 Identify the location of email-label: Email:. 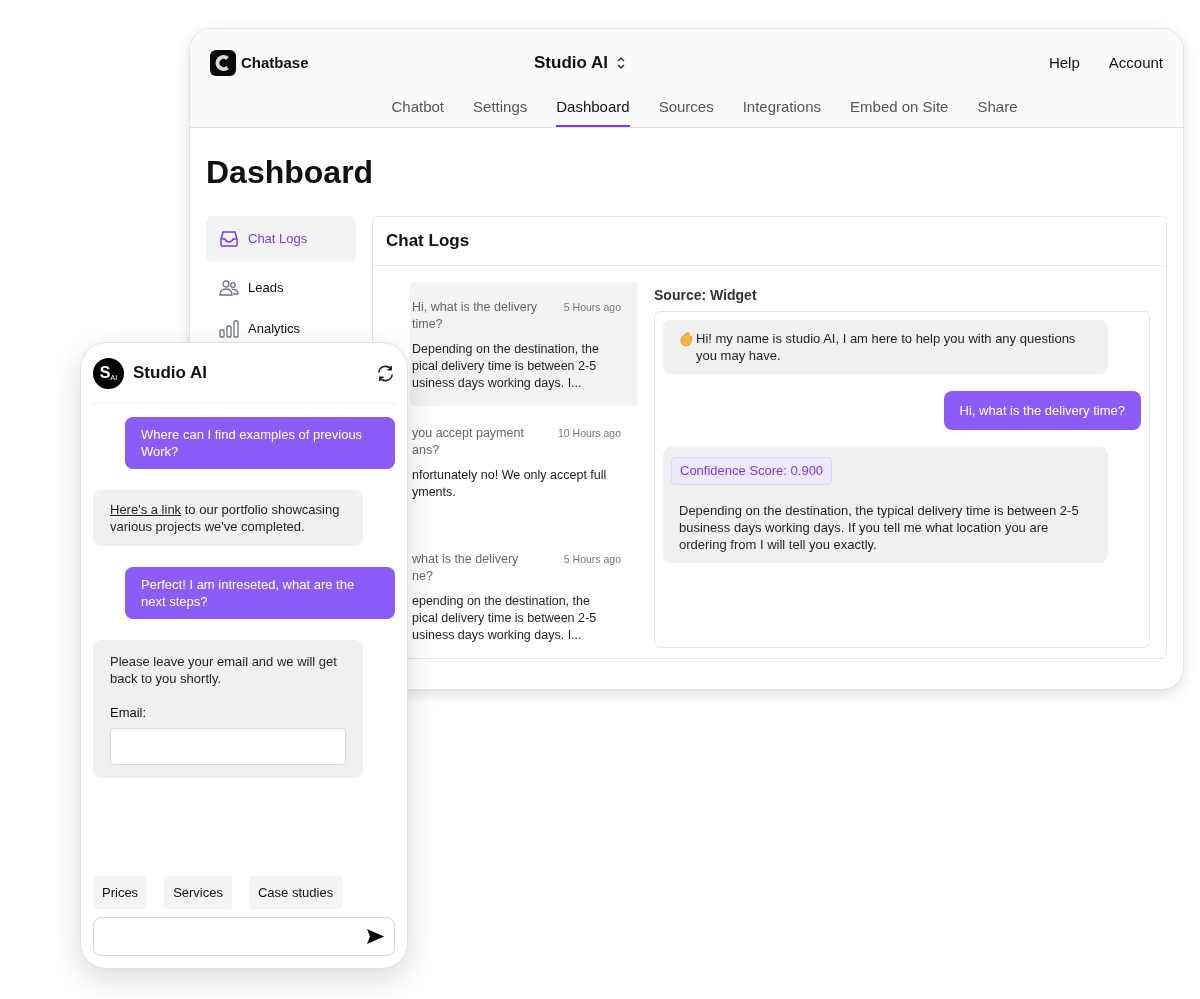
(129, 713).